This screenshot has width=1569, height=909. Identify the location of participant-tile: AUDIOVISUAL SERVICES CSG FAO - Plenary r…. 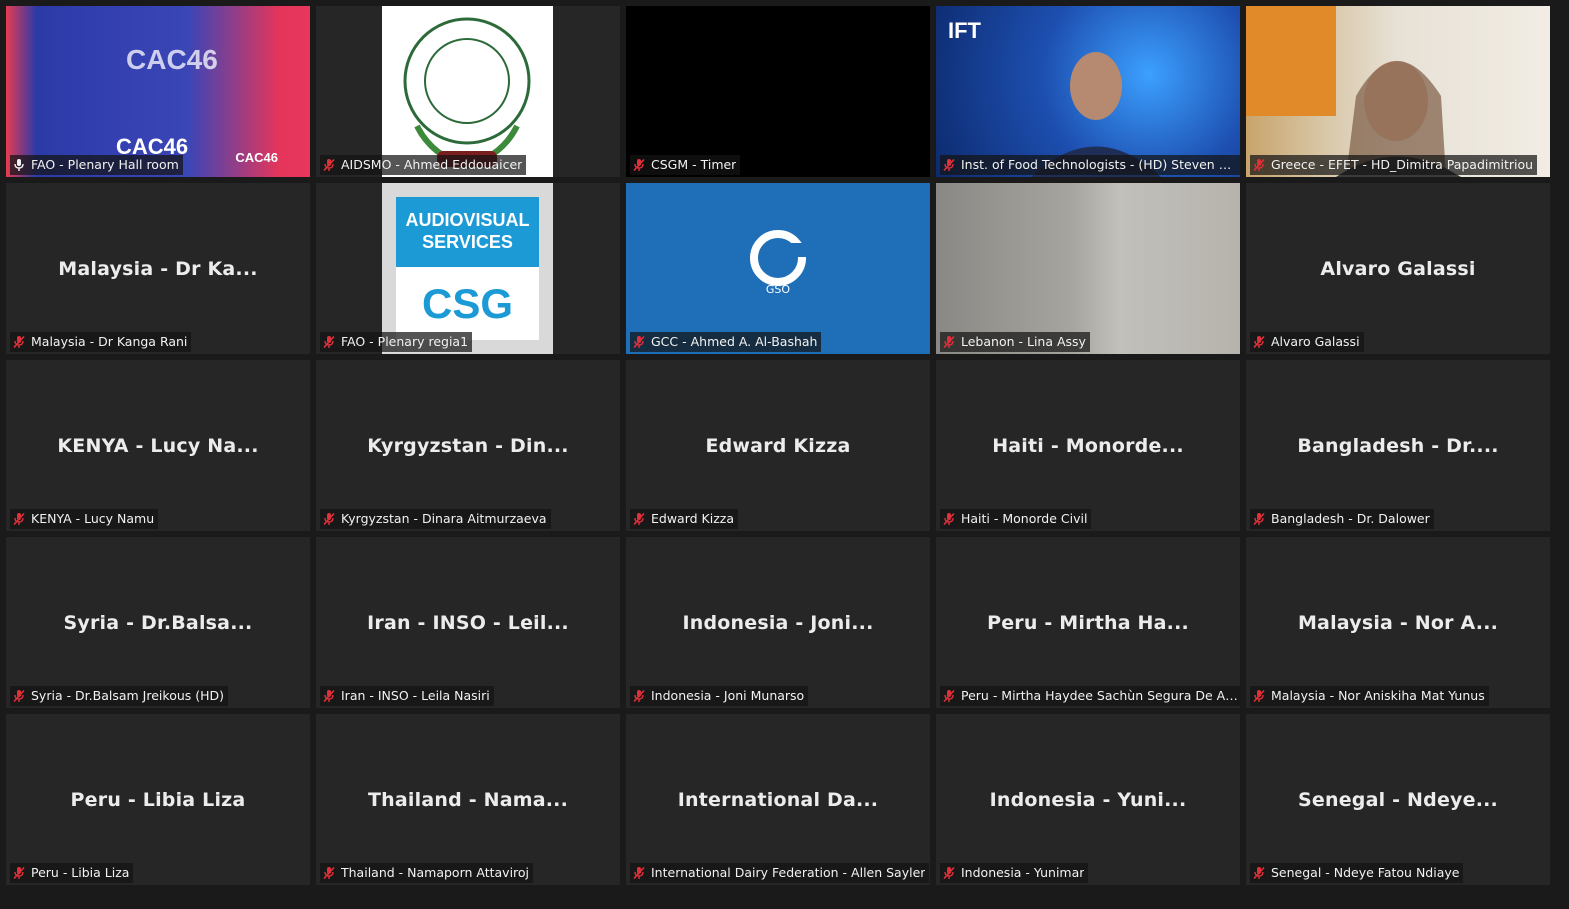
(468, 268).